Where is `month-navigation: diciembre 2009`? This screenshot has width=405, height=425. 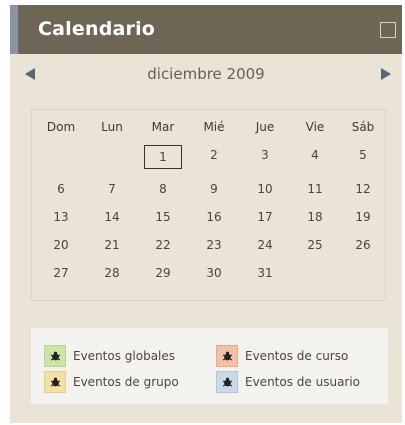 month-navigation: diciembre 2009 is located at coordinates (206, 76).